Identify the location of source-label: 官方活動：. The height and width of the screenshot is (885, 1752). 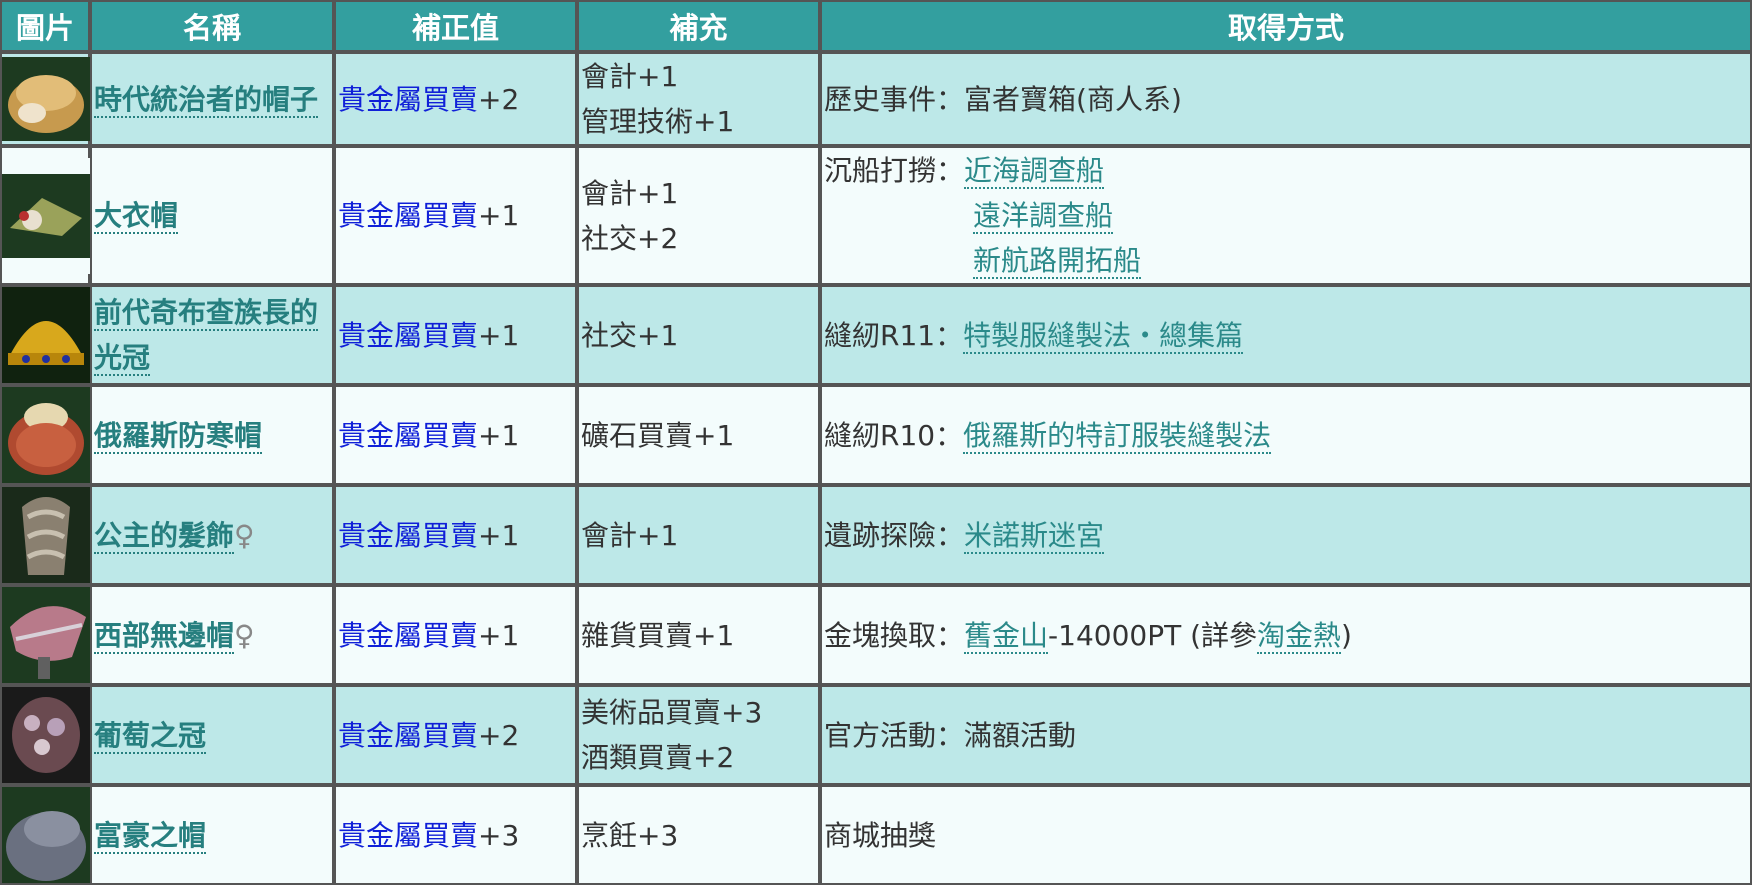
(894, 735).